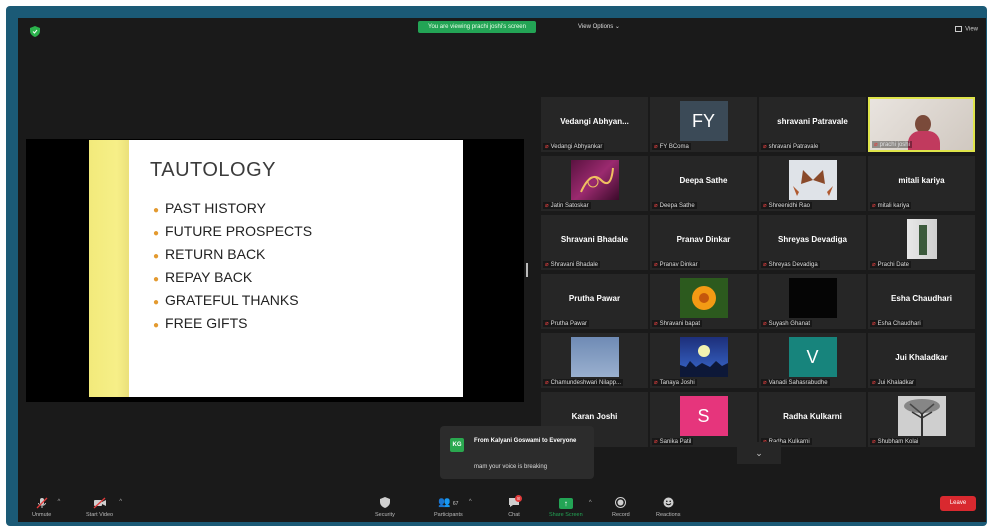 This screenshot has height=532, width=993. I want to click on participant-name-label: ⌀ shravani Patravale, so click(791, 146).